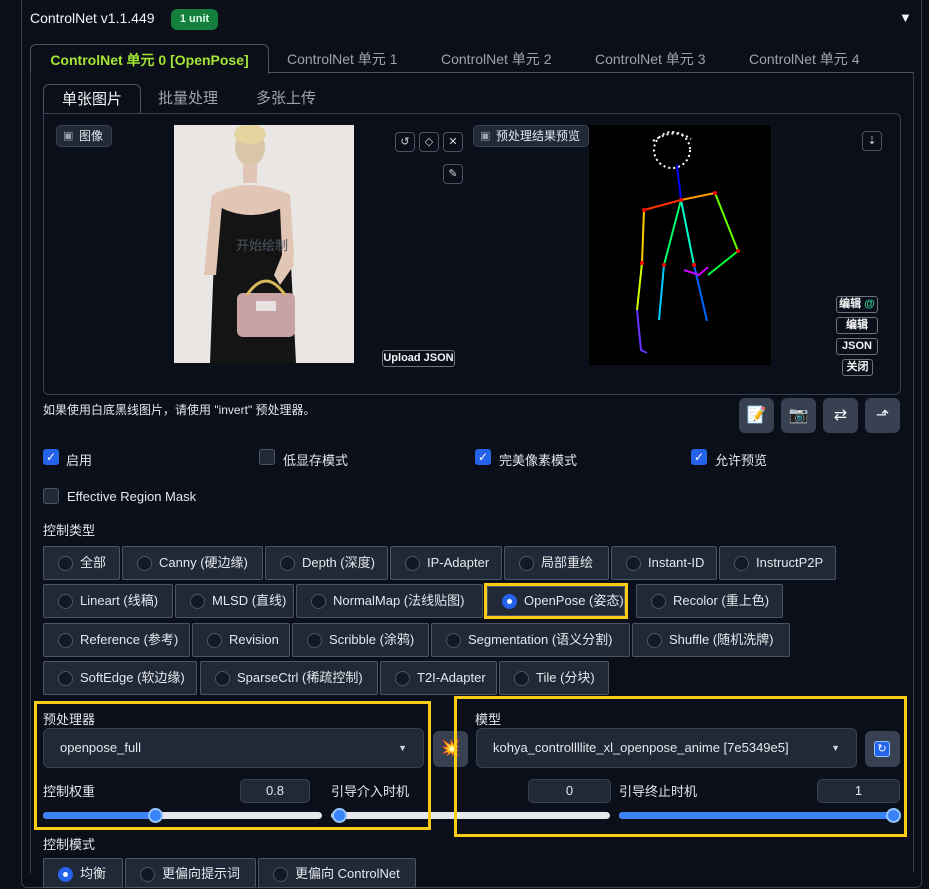 Image resolution: width=929 pixels, height=889 pixels. Describe the element at coordinates (267, 457) in the screenshot. I see `lowvram-checkbox` at that location.